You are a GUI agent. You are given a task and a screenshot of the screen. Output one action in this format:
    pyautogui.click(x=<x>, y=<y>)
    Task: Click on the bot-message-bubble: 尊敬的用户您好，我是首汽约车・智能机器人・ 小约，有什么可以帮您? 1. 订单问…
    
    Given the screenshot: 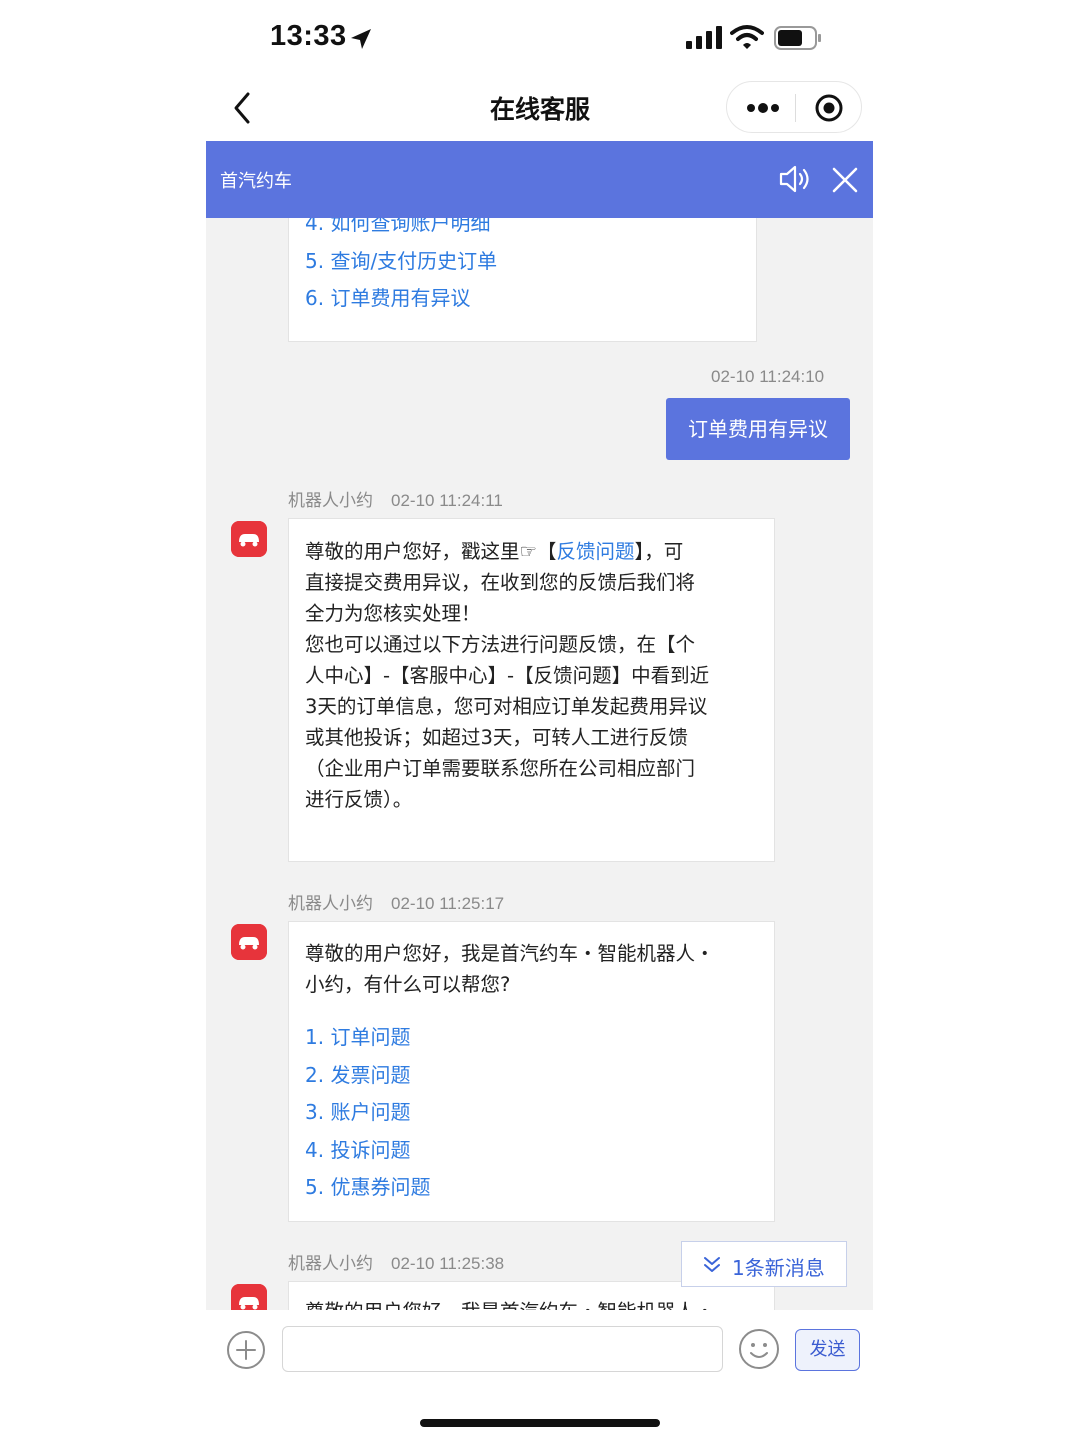 What is the action you would take?
    pyautogui.click(x=531, y=1071)
    